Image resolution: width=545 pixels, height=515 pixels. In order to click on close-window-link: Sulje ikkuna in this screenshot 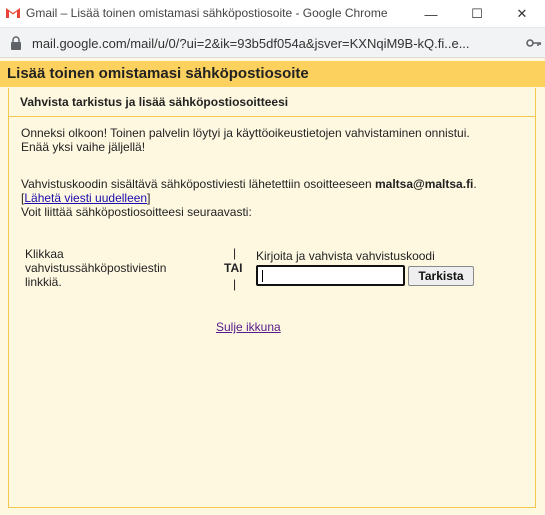, I will do `click(248, 327)`.